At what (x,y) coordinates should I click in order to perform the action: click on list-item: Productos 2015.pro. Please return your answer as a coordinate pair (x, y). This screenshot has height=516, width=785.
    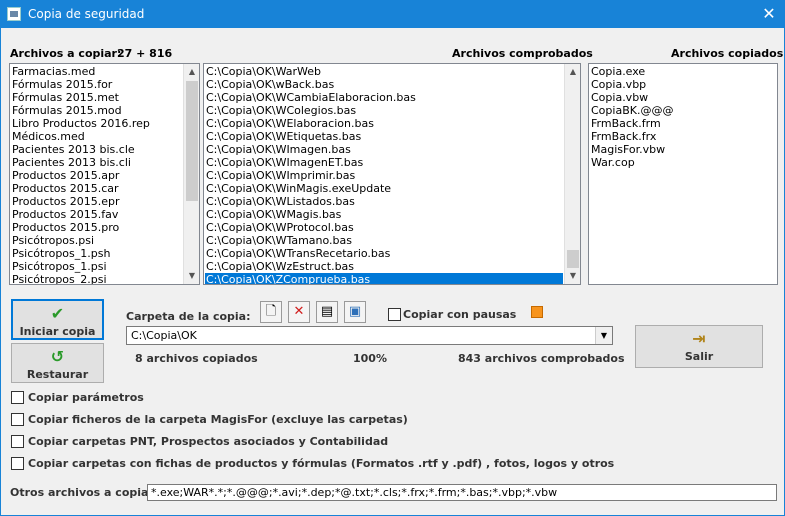
    Looking at the image, I should click on (96, 227).